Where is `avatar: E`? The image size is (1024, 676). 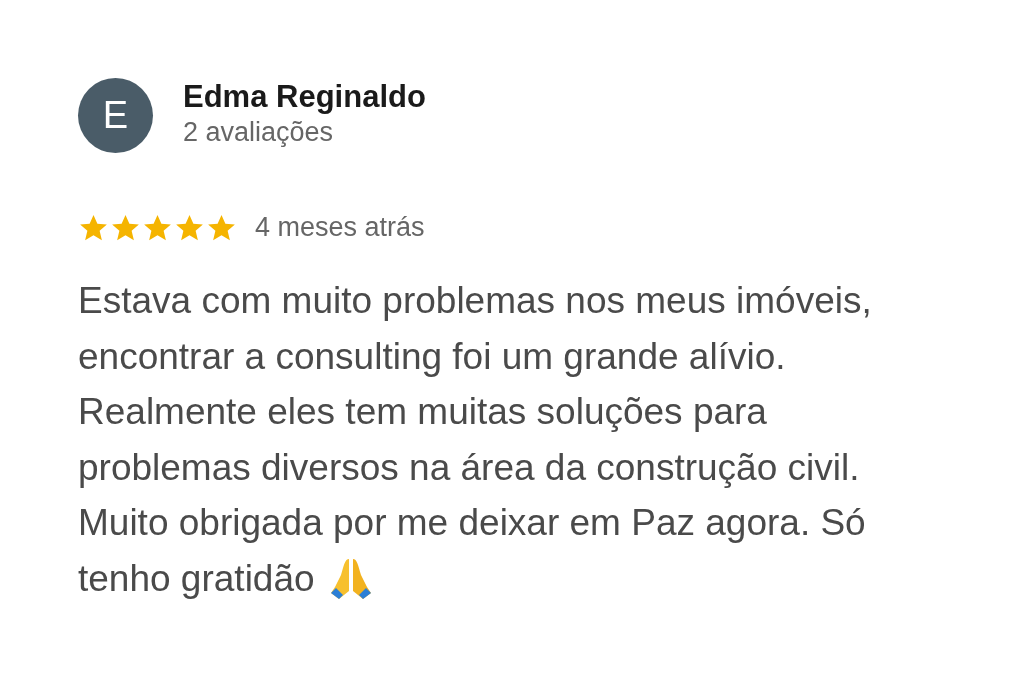
avatar: E is located at coordinates (115, 115).